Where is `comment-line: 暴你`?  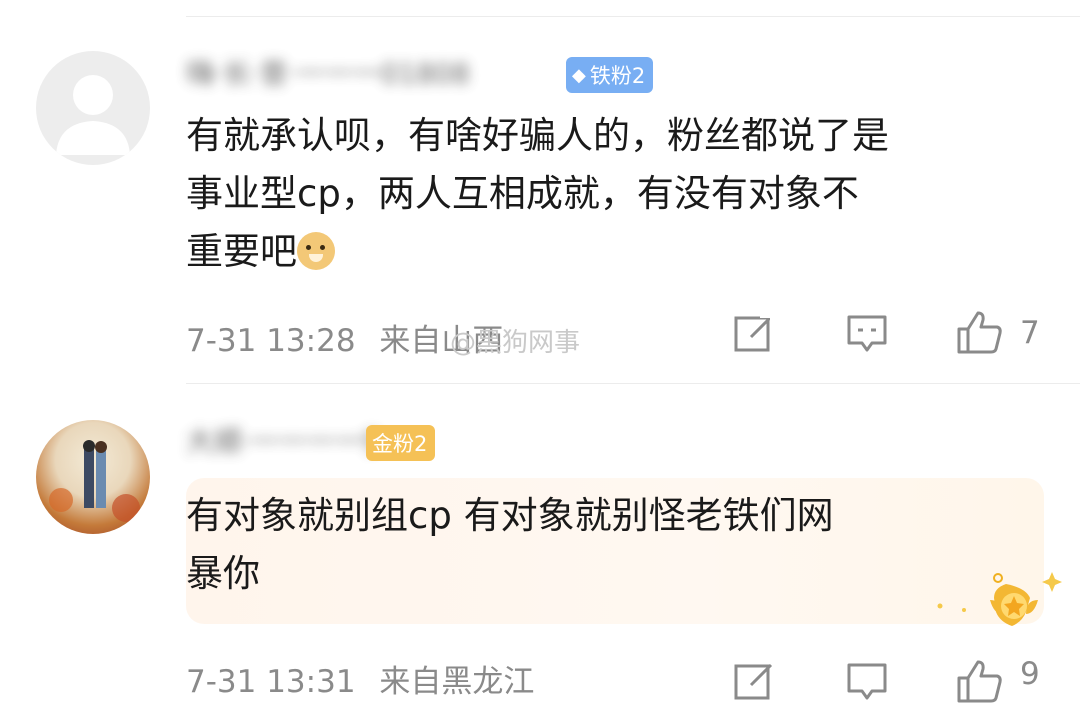 comment-line: 暴你 is located at coordinates (223, 573).